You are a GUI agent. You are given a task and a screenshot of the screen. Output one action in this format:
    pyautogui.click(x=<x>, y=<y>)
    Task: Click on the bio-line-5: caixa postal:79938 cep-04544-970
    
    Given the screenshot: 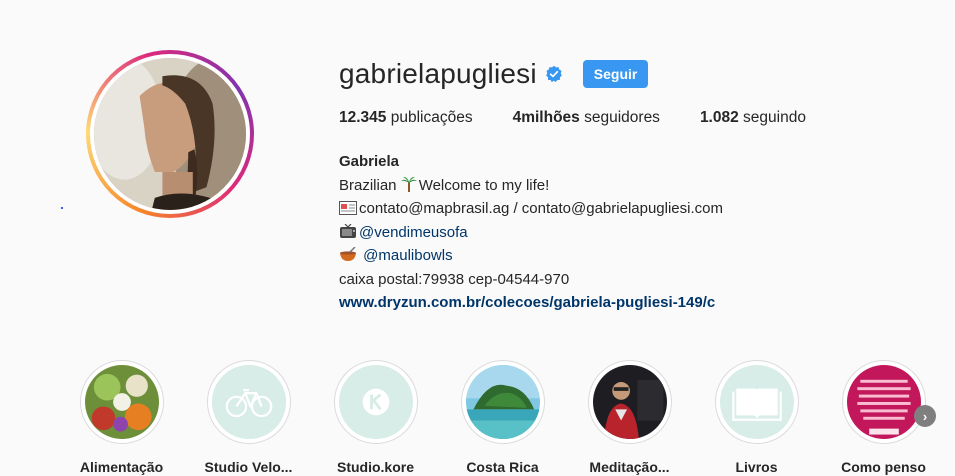 What is the action you would take?
    pyautogui.click(x=454, y=279)
    